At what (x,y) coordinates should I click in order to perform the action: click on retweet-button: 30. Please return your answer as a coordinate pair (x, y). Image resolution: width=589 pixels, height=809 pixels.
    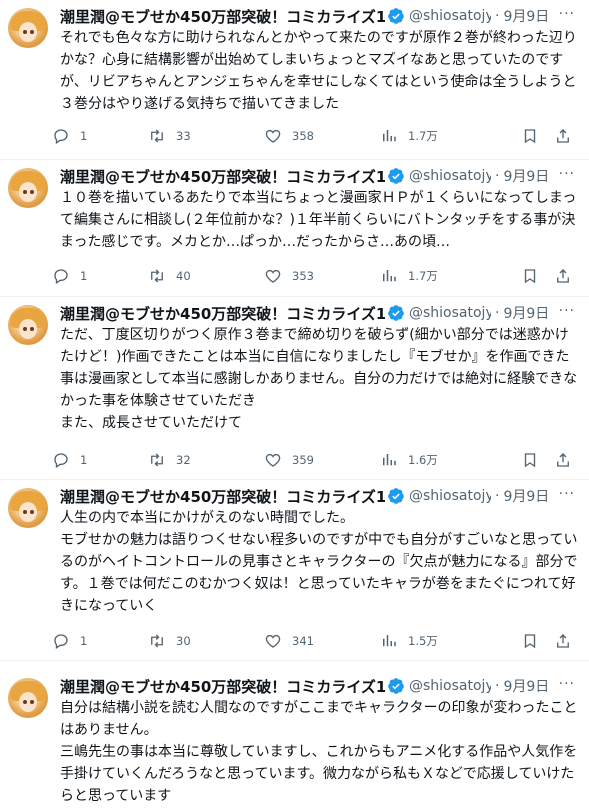
    Looking at the image, I should click on (169, 641).